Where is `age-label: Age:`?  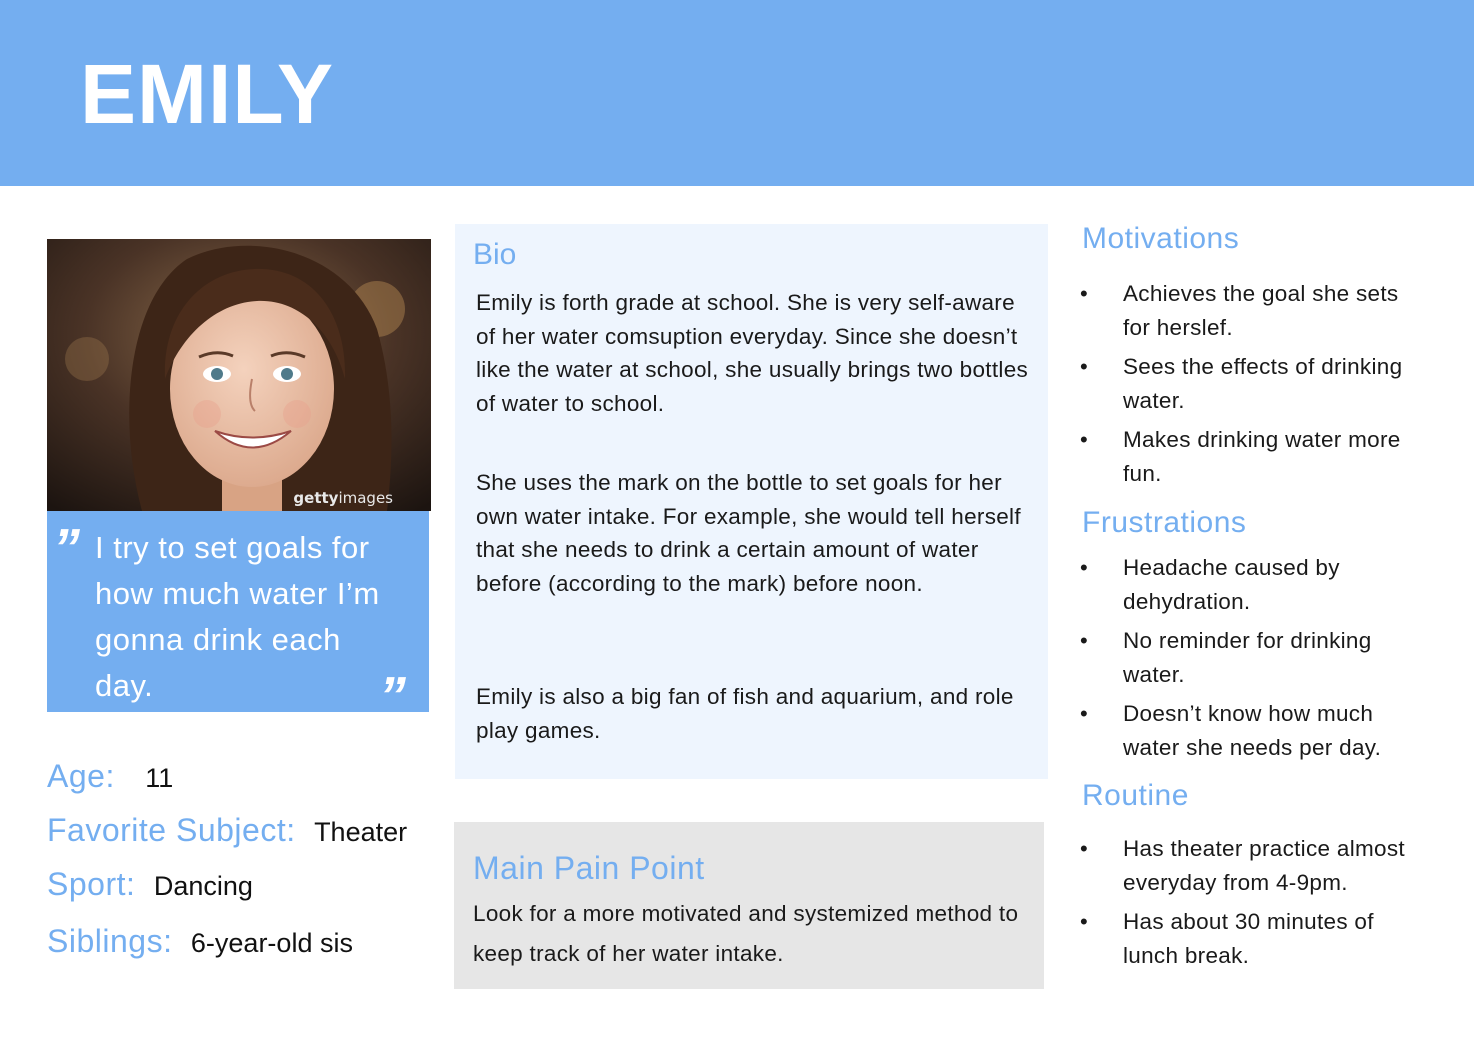 age-label: Age: is located at coordinates (81, 776).